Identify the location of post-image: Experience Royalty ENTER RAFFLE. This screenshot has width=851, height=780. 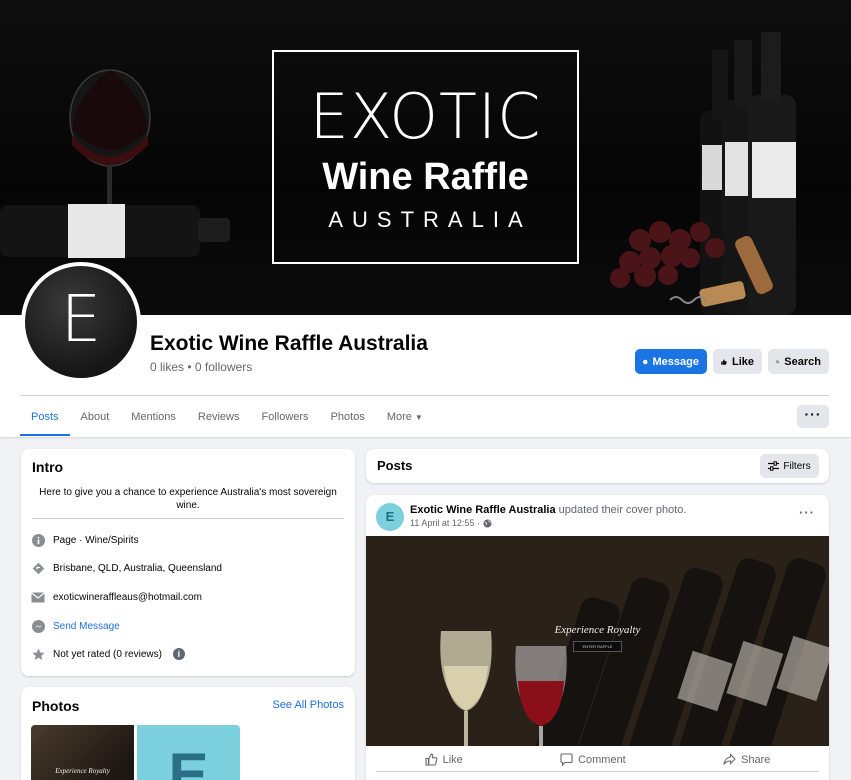
(597, 641).